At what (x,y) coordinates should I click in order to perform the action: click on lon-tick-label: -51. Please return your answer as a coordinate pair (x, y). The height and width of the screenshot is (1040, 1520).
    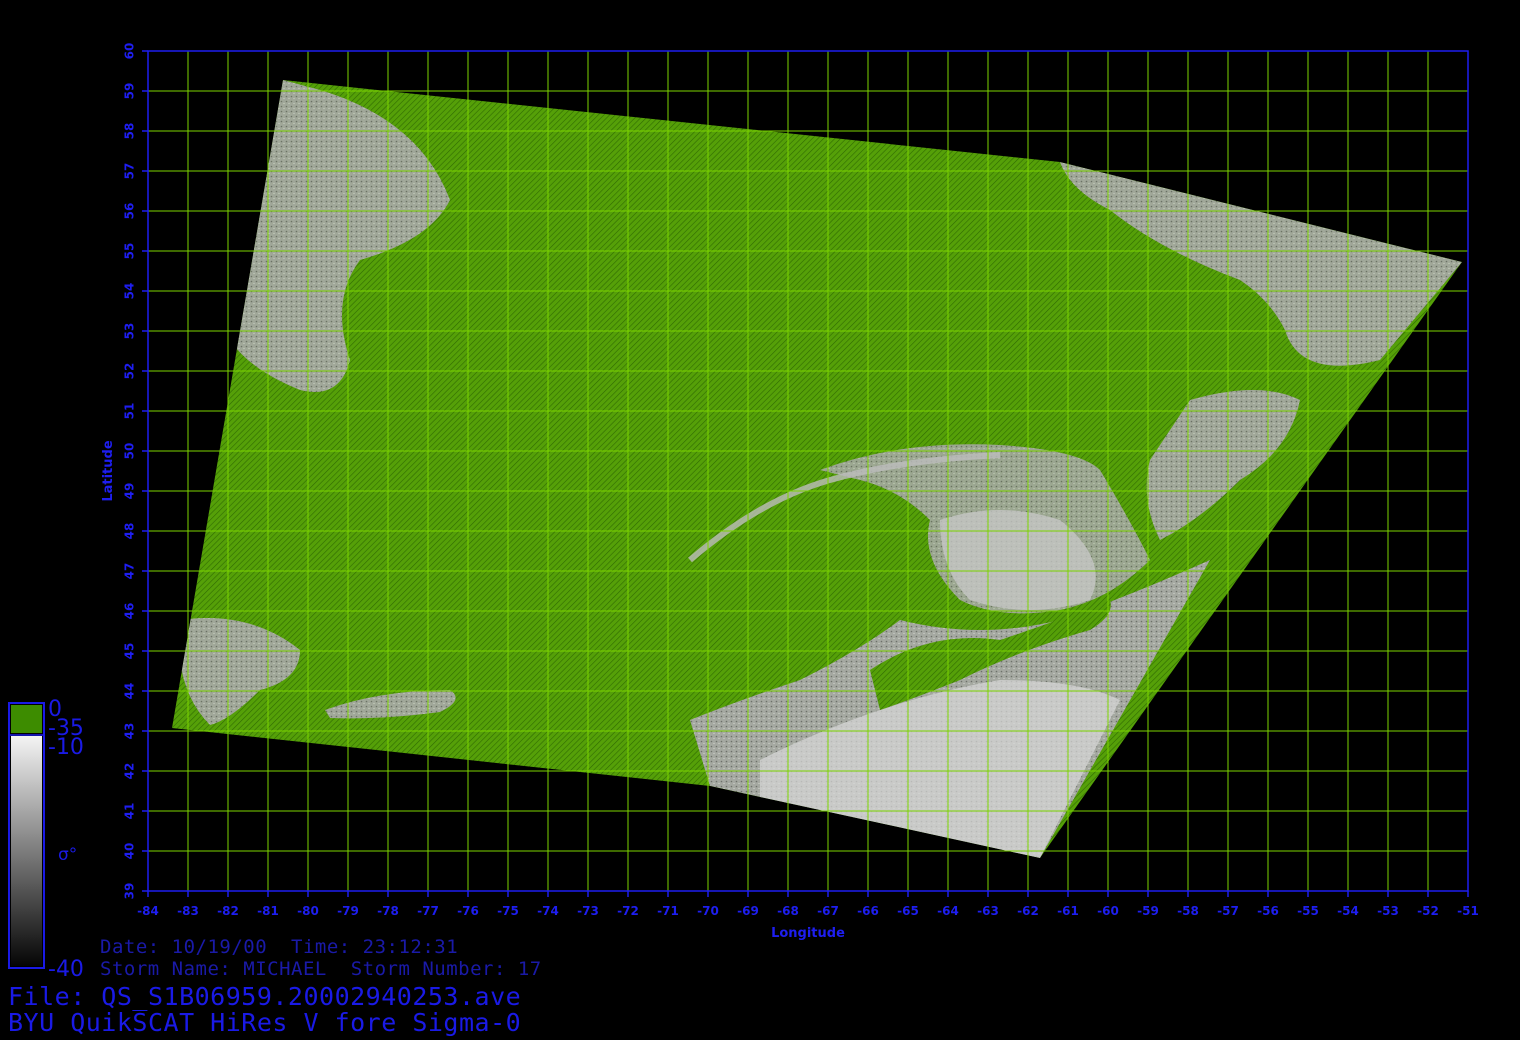
    Looking at the image, I should click on (1468, 911).